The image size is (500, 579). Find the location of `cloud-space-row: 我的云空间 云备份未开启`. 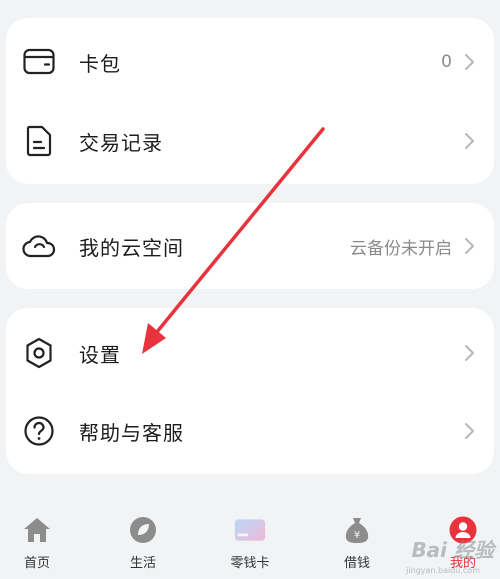

cloud-space-row: 我的云空间 云备份未开启 is located at coordinates (250, 246).